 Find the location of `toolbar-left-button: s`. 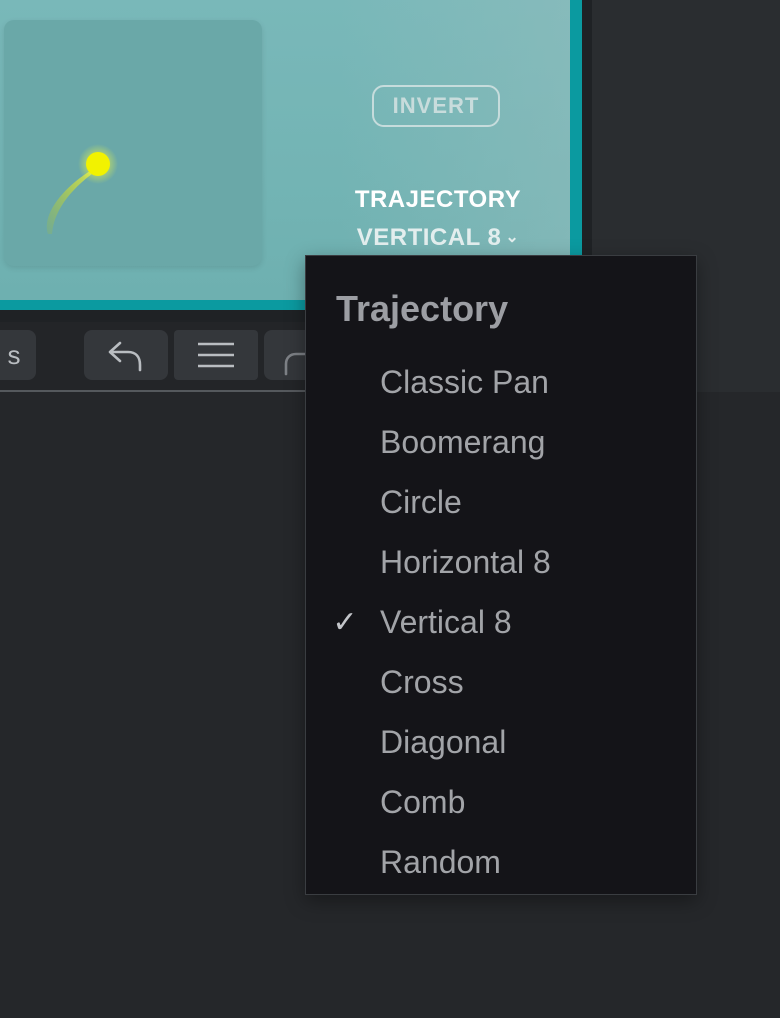

toolbar-left-button: s is located at coordinates (18, 355).